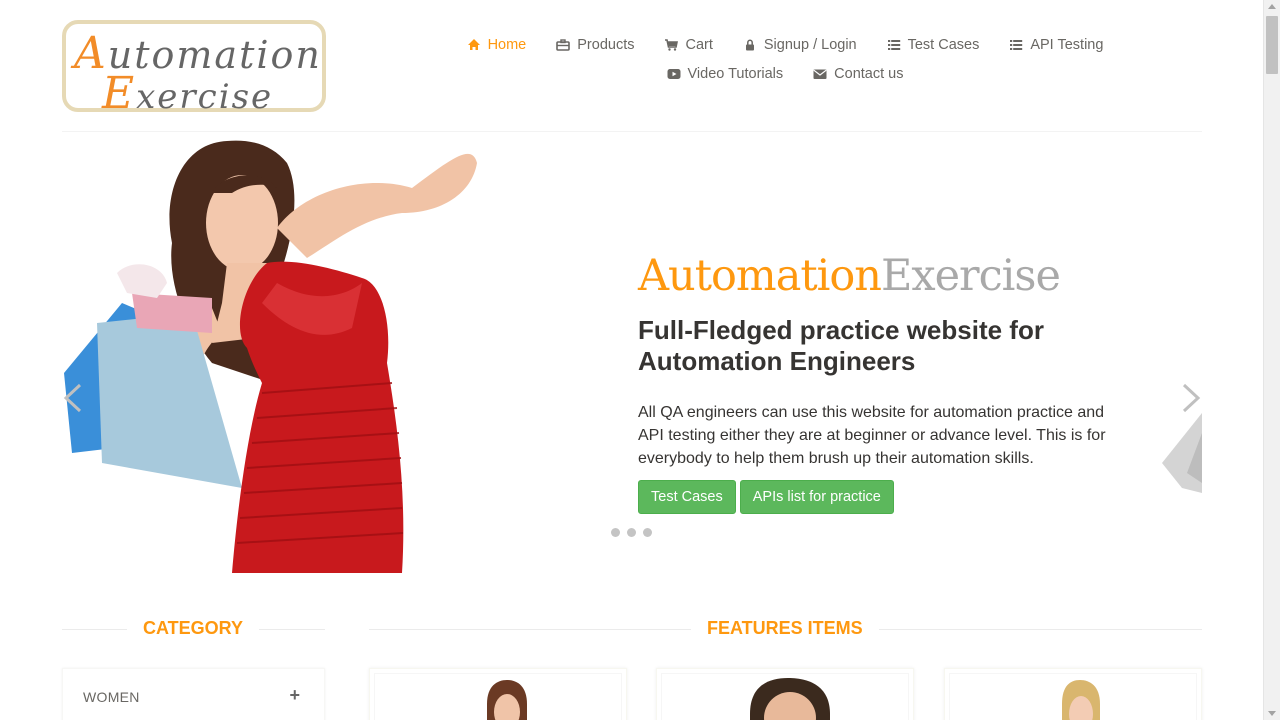  I want to click on logo-word-exercise: xercise, so click(205, 97).